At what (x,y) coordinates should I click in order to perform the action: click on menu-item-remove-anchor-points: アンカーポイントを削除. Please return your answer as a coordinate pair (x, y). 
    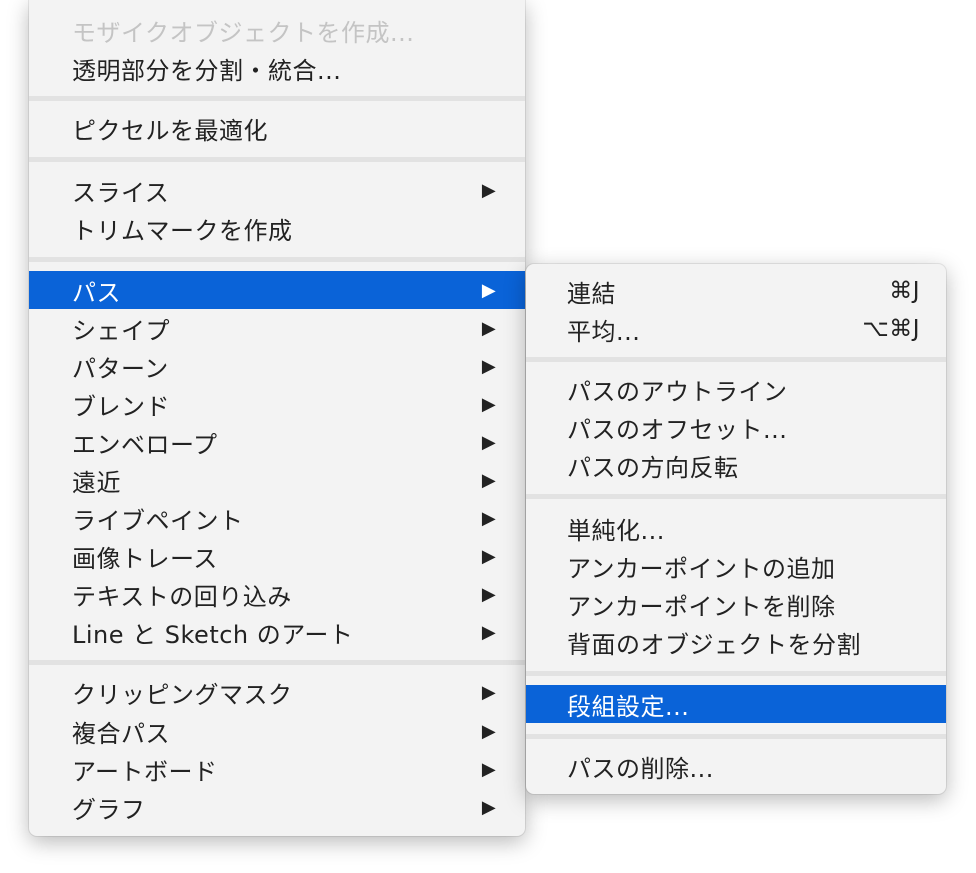
    Looking at the image, I should click on (736, 604).